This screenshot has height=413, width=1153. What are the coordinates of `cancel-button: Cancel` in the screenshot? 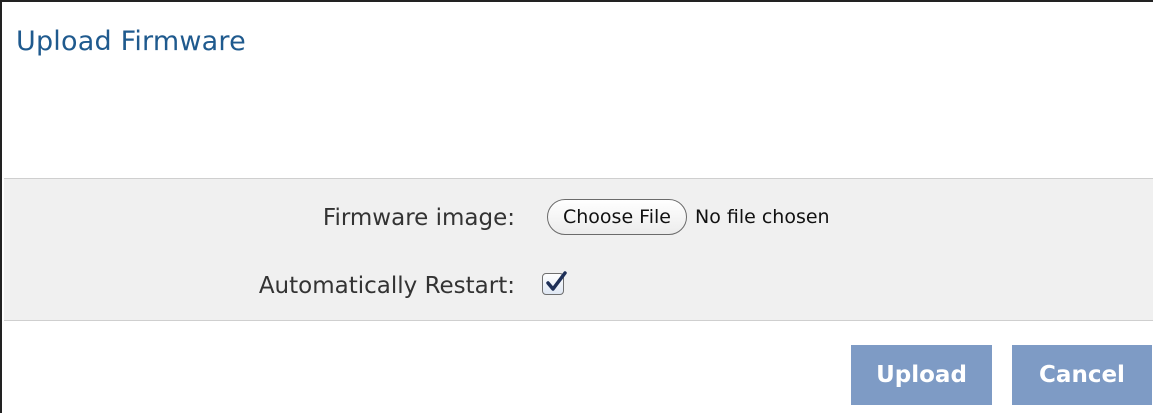 It's located at (1082, 375).